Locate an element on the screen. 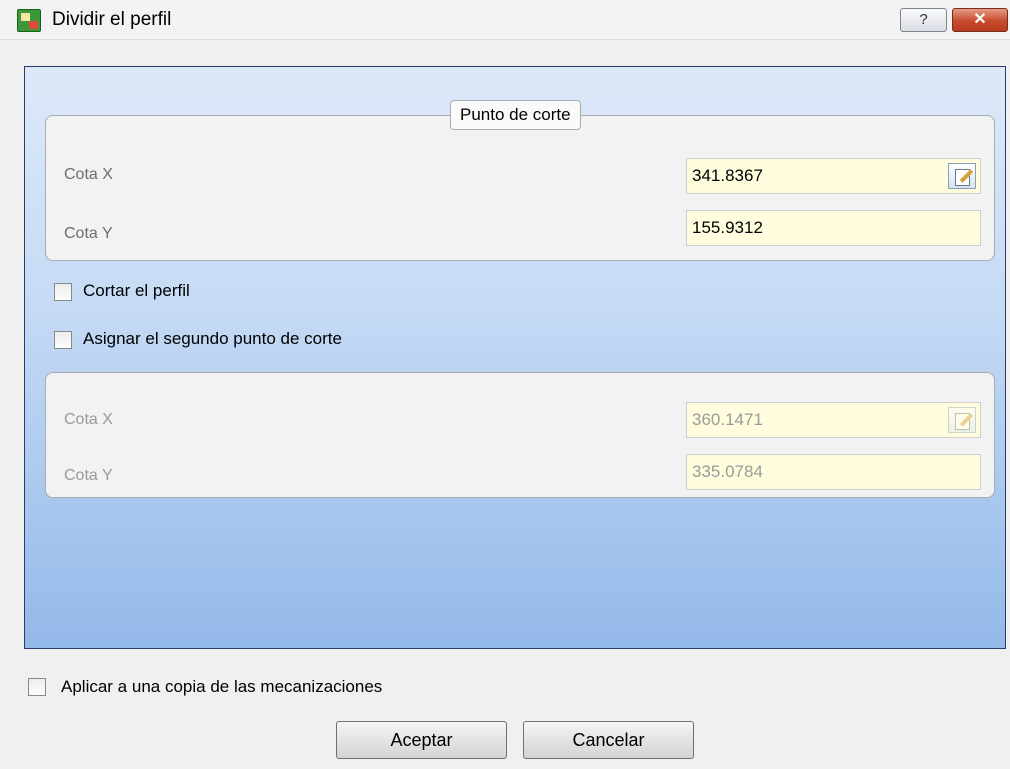 The image size is (1010, 769). second-cota-x-label: Cota X is located at coordinates (88, 419).